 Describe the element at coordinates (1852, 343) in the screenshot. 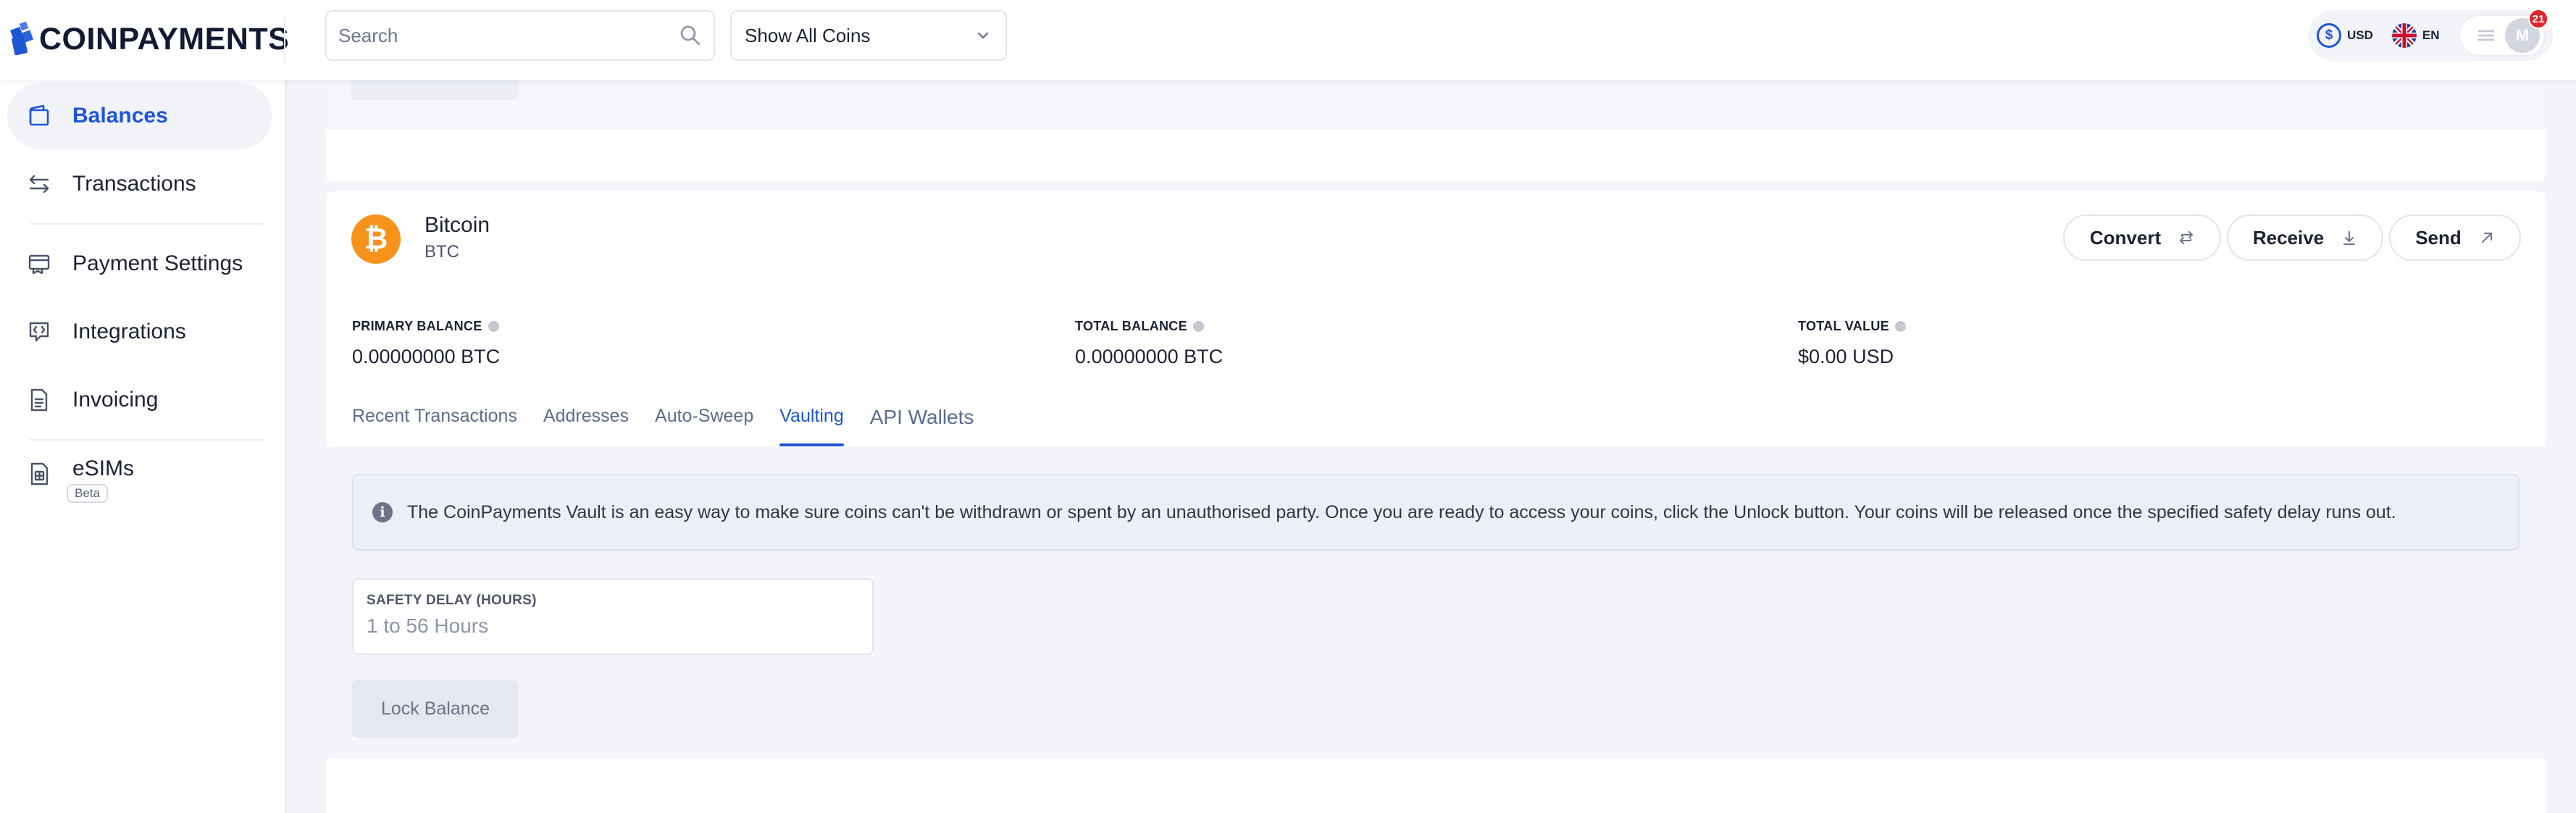

I see `total-value: TOTAL VALUE $0.00 USD` at that location.